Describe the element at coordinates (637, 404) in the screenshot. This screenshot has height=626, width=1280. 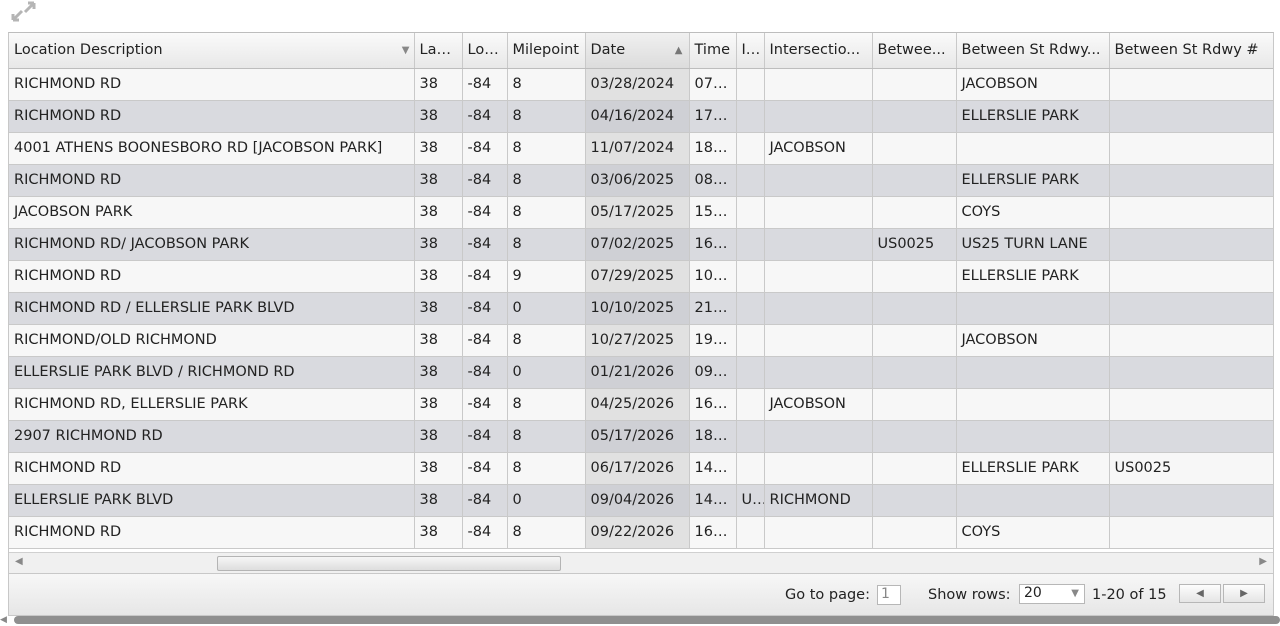
I see `table-cell: 04/25/2026` at that location.